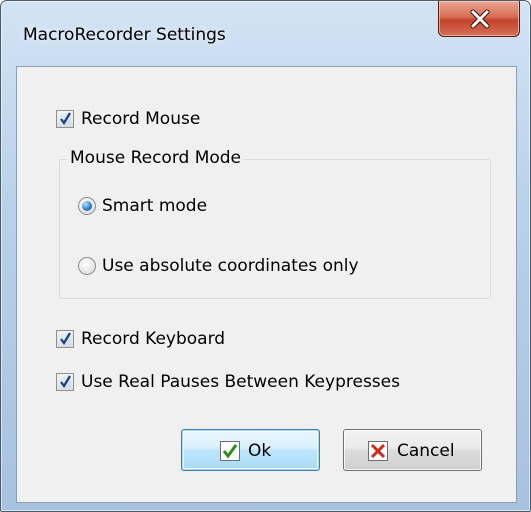  I want to click on window-title: MacroRecorder Settings, so click(124, 35).